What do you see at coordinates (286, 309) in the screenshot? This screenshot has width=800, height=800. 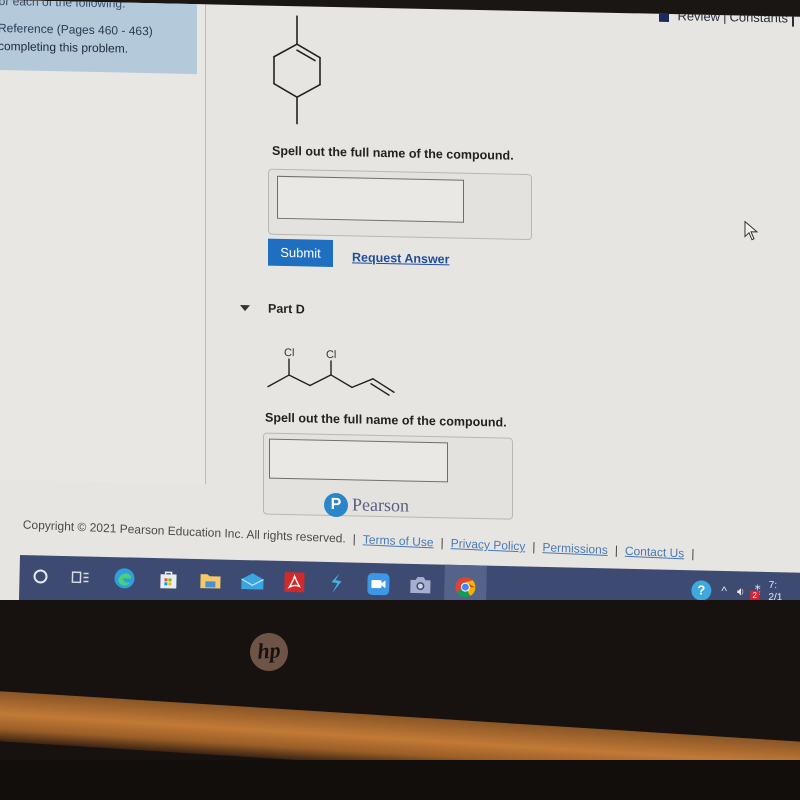 I see `part-d-title: Part D` at bounding box center [286, 309].